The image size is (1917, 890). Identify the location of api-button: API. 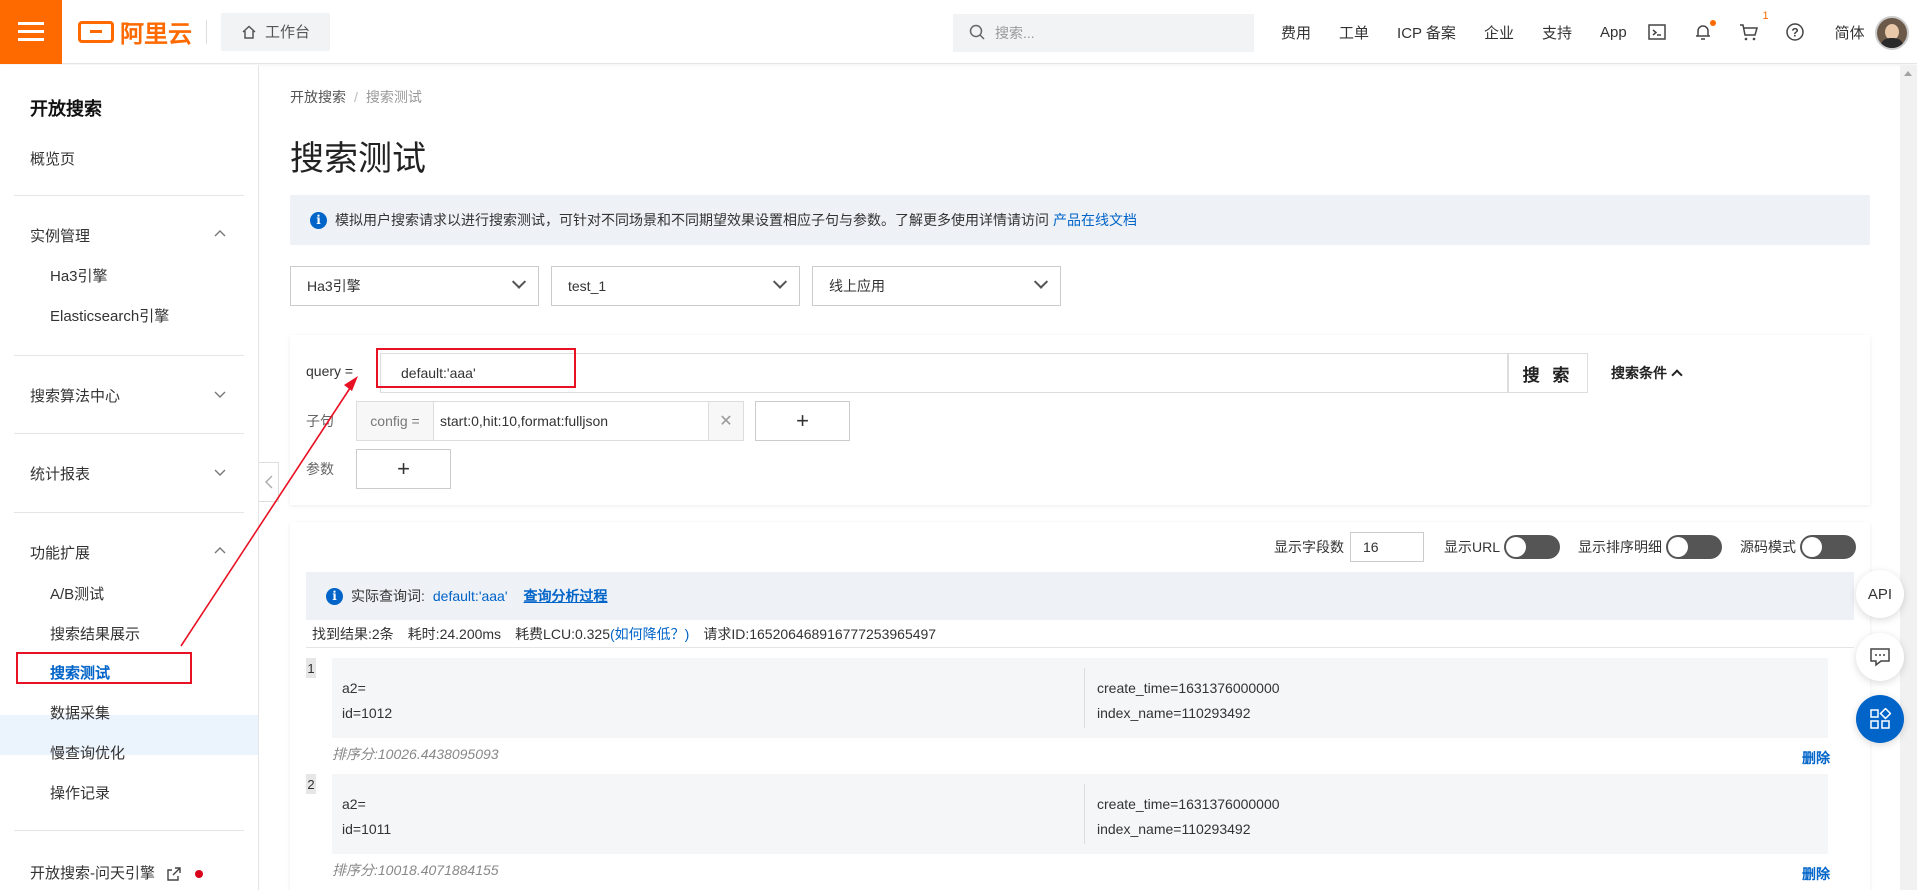
(1880, 594).